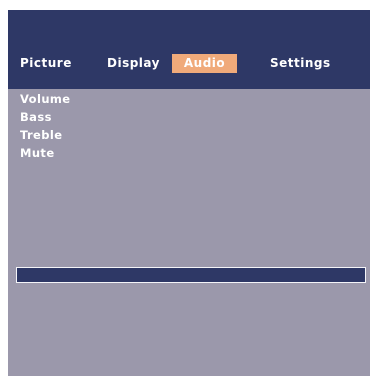  I want to click on tab-picture: Picture, so click(46, 63).